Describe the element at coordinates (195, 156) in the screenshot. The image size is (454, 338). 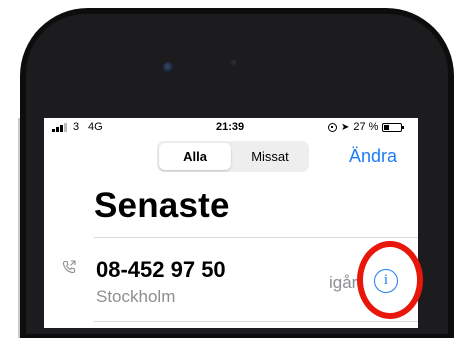
I see `segment-all: Alla` at that location.